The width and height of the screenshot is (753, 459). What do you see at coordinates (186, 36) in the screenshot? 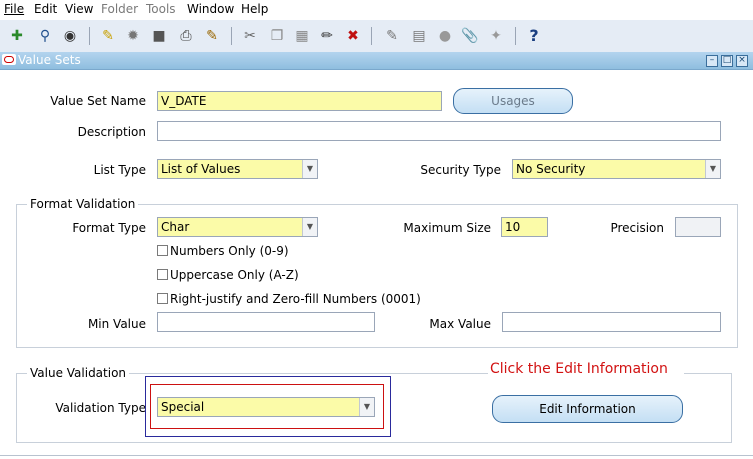
I see `close-form-icon: ⎙` at bounding box center [186, 36].